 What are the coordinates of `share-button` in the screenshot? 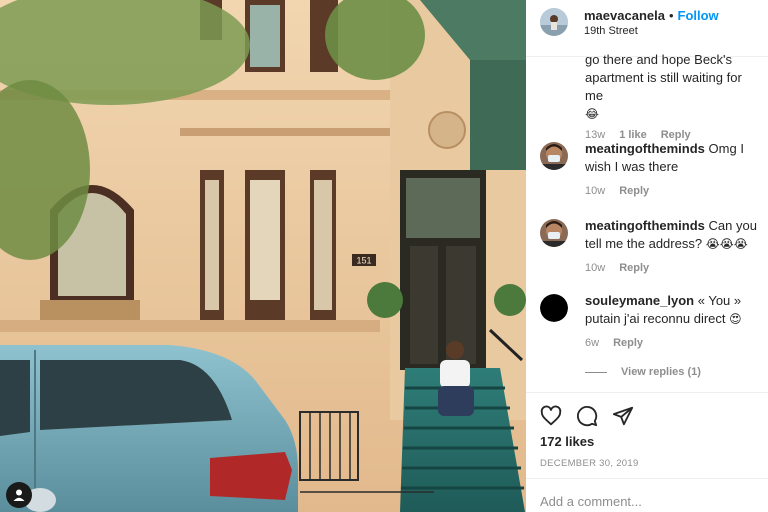 It's located at (623, 416).